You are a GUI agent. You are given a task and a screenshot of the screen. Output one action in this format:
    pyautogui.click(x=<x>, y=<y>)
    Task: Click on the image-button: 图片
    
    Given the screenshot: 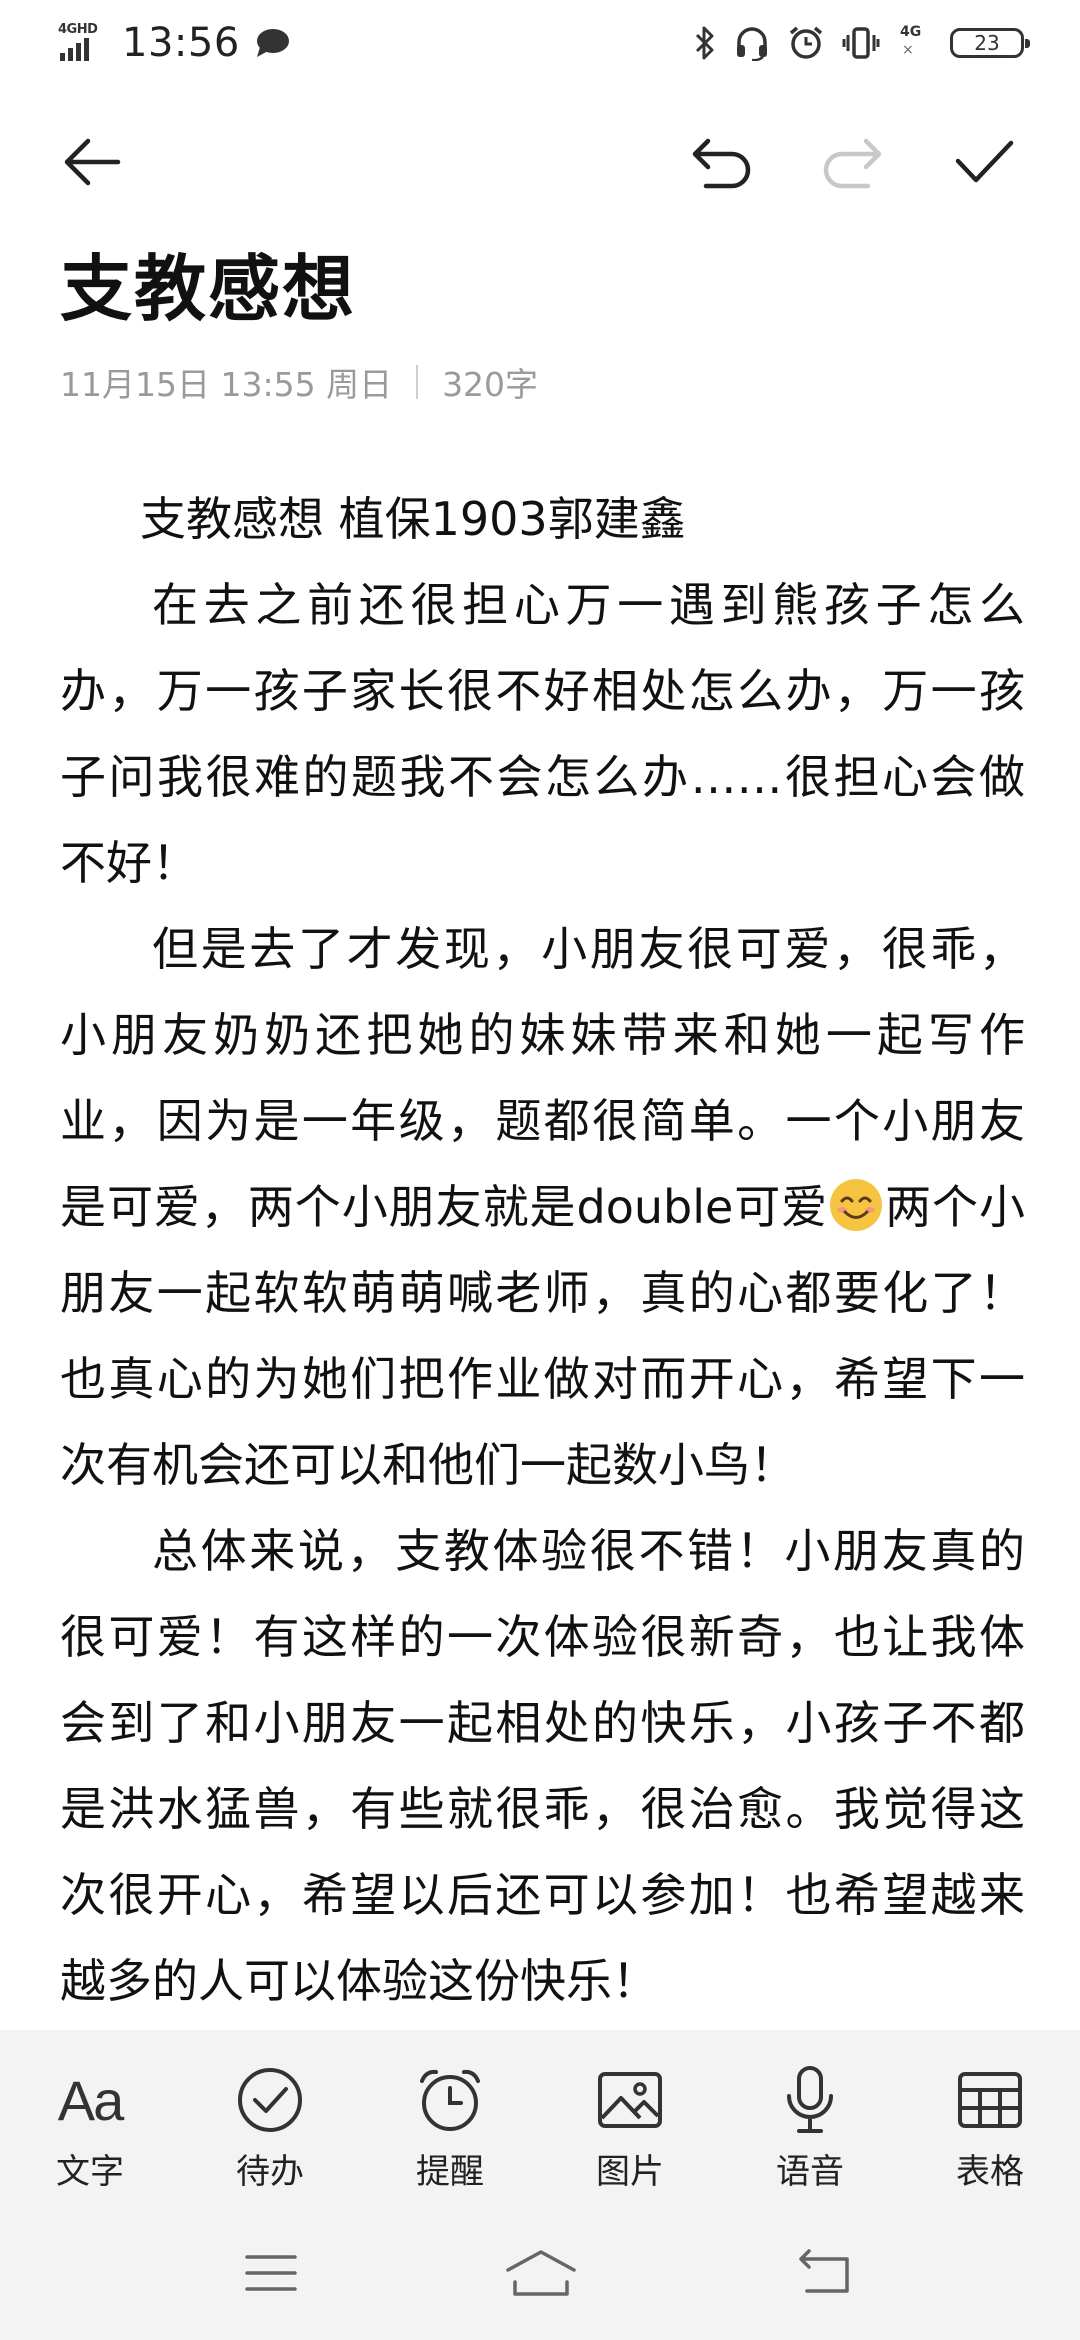 What is the action you would take?
    pyautogui.click(x=630, y=2126)
    